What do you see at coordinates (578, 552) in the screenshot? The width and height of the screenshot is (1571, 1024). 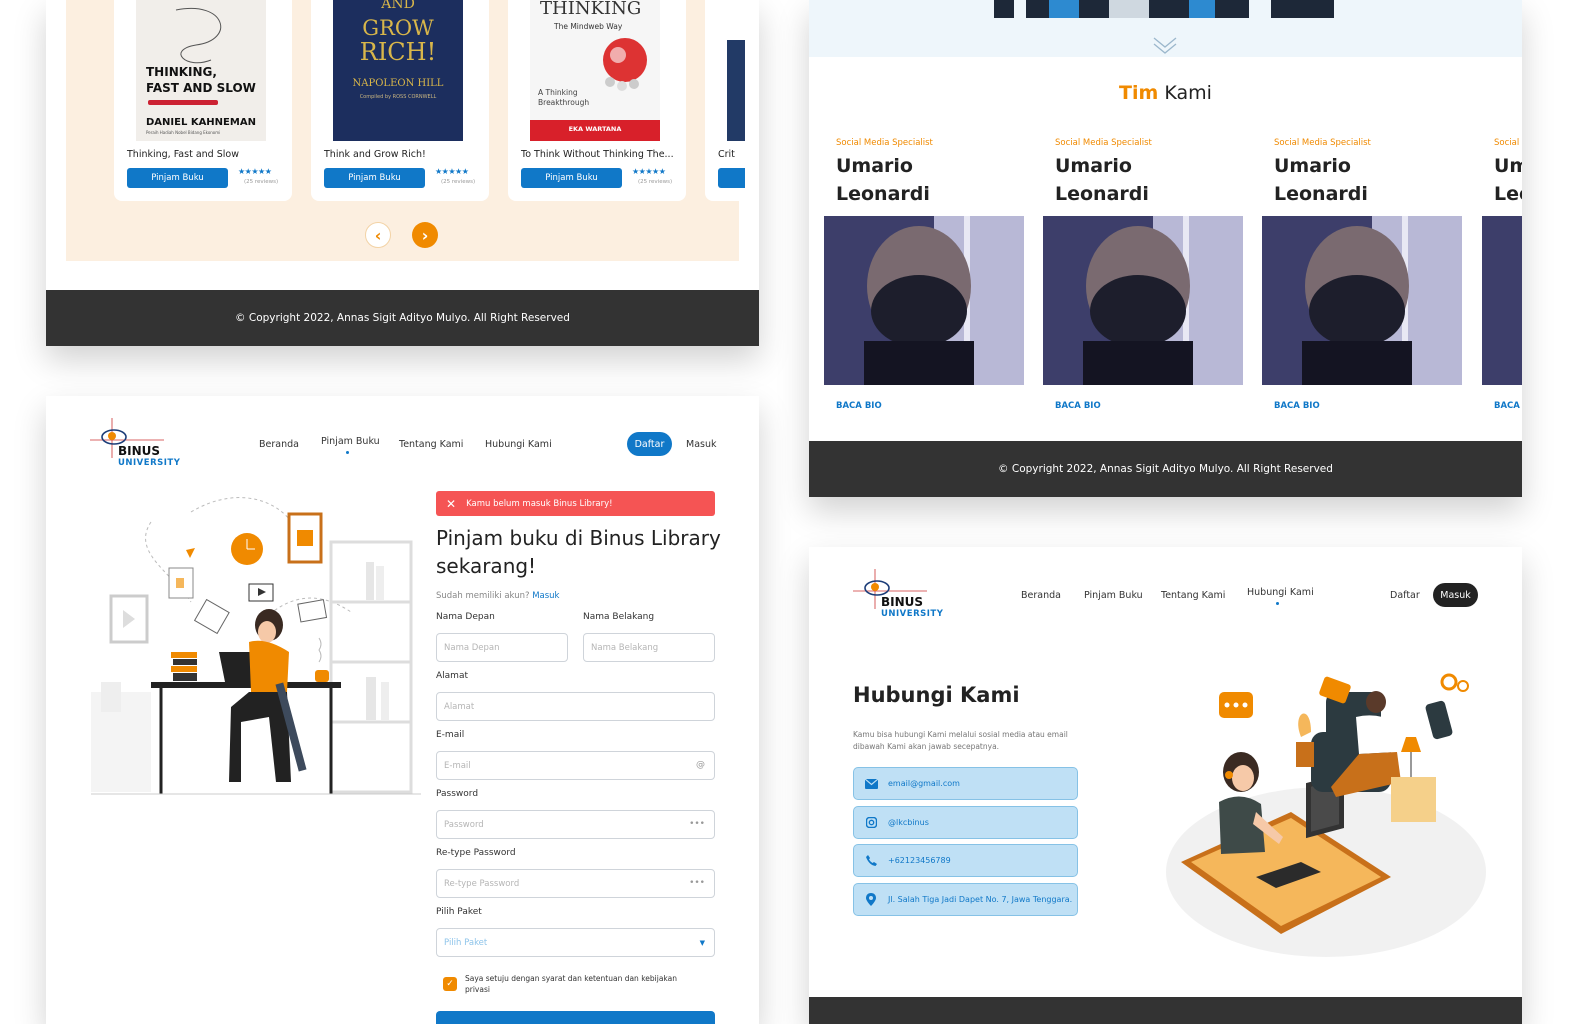 I see `page-title: Pinjam buku di Binus Library sekarang!` at bounding box center [578, 552].